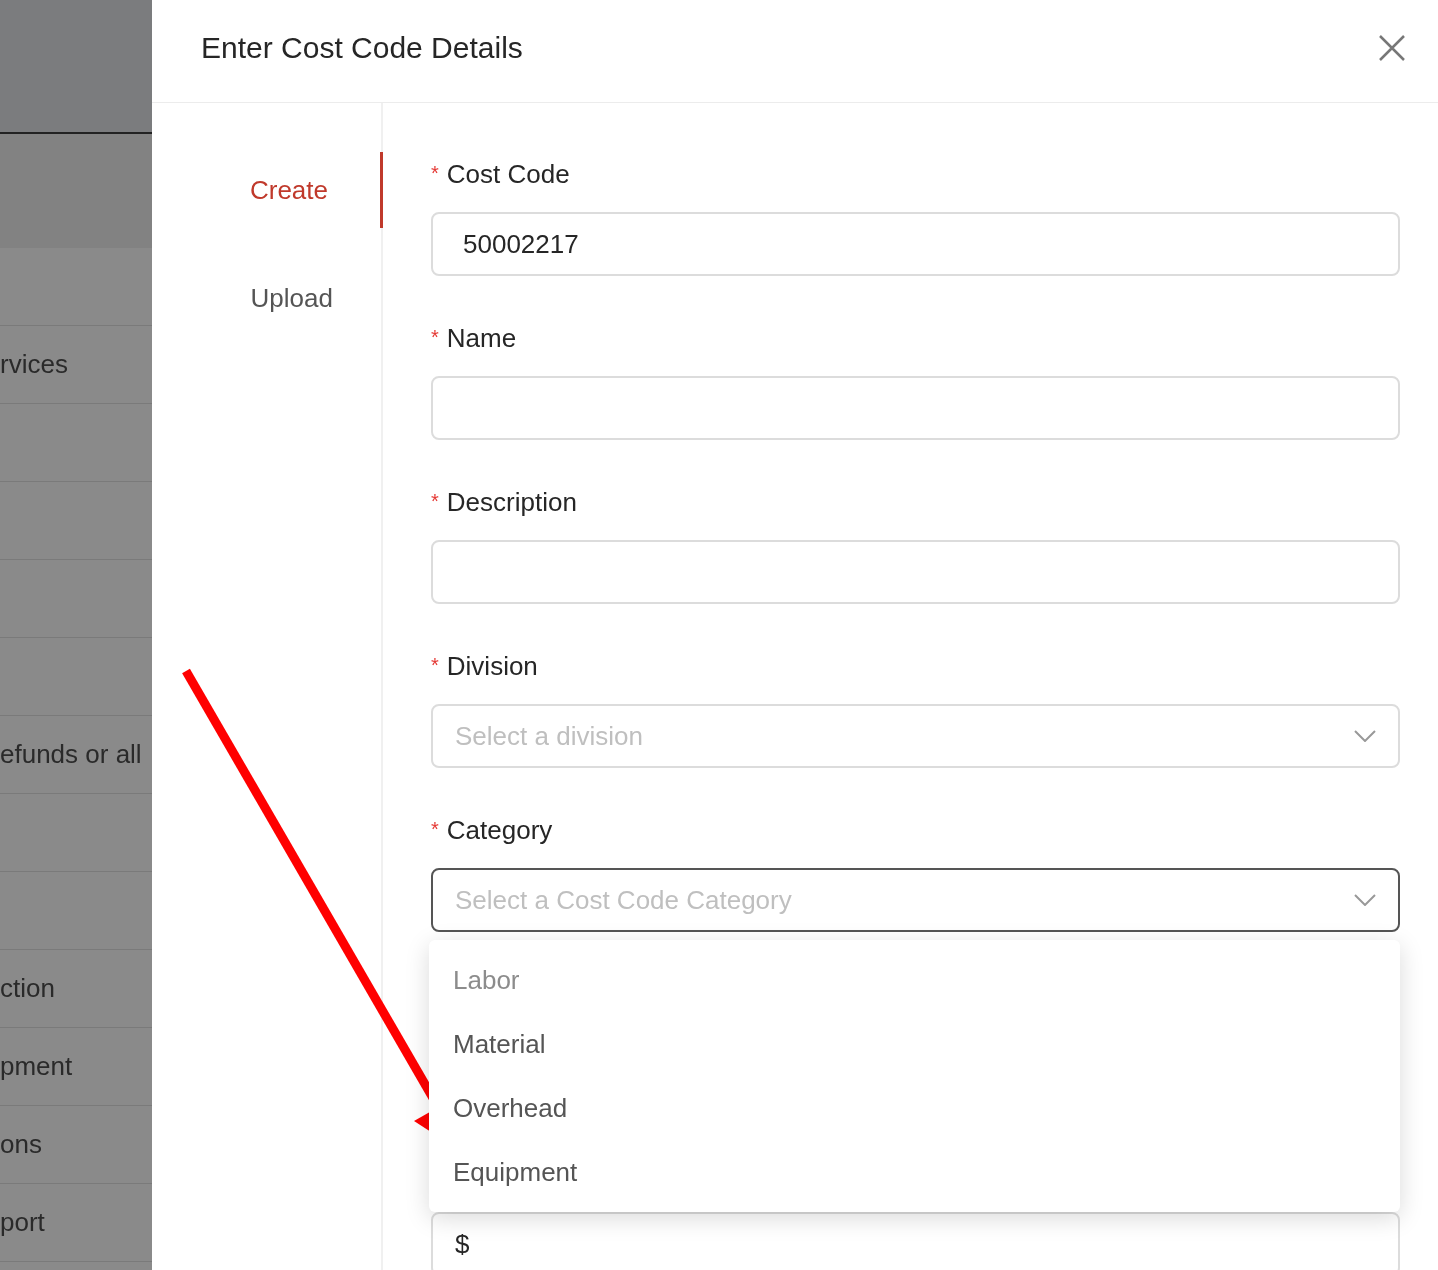 This screenshot has height=1270, width=1438. What do you see at coordinates (27, 988) in the screenshot?
I see `list-item-text: ction` at bounding box center [27, 988].